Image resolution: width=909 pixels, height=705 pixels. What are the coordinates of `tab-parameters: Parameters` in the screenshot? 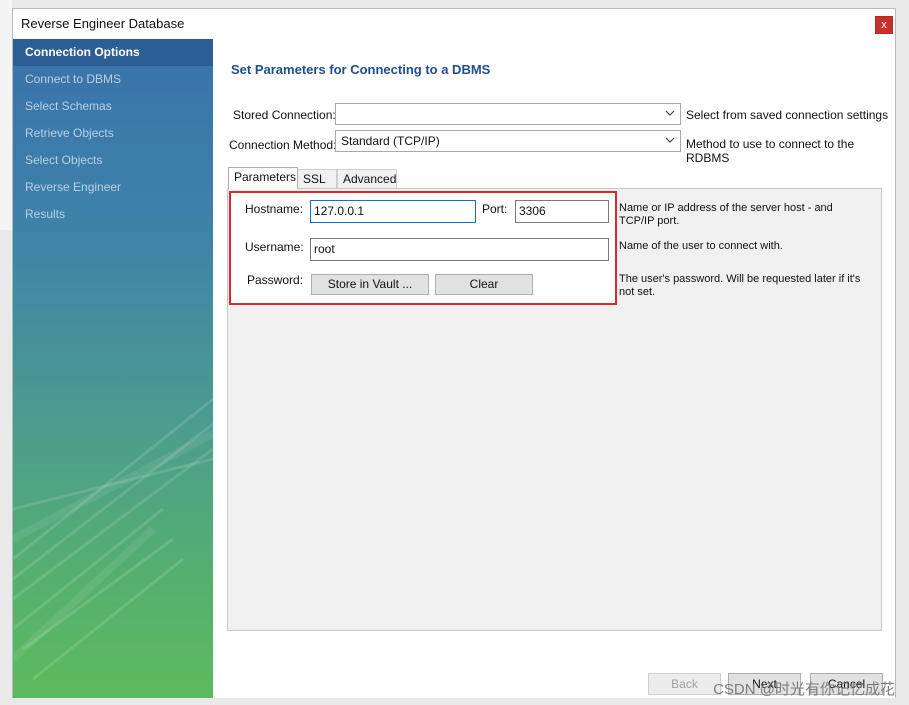 It's located at (263, 178).